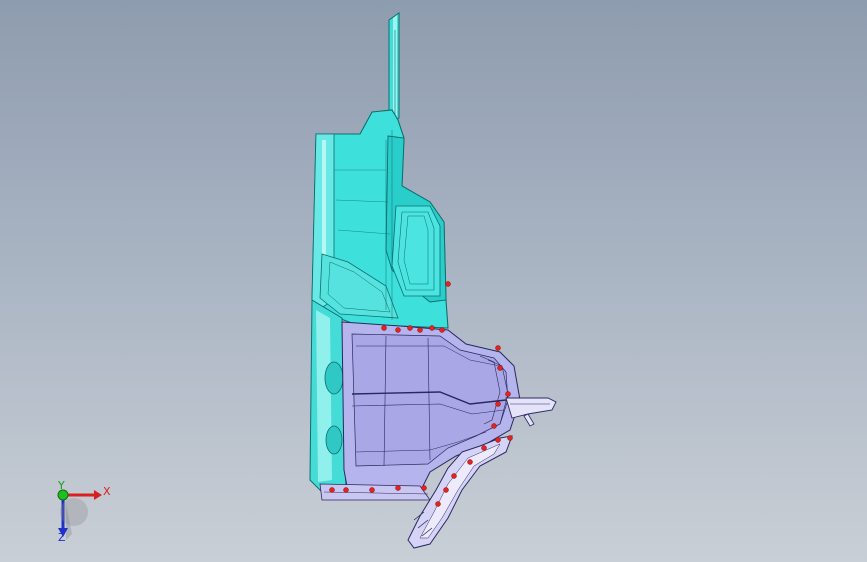 The image size is (867, 562). What do you see at coordinates (531, 412) in the screenshot?
I see `right-bracket` at bounding box center [531, 412].